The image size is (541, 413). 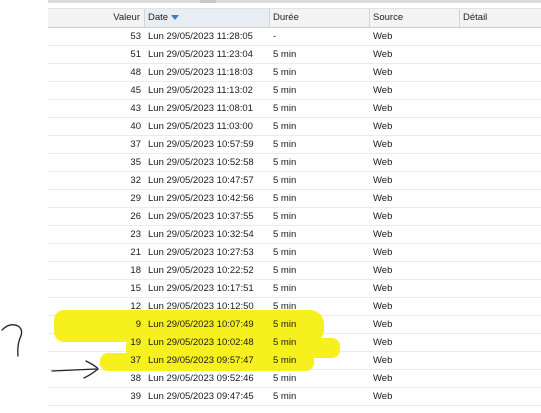 What do you see at coordinates (74, 370) in the screenshot?
I see `hand-drawn-arrow-icon` at bounding box center [74, 370].